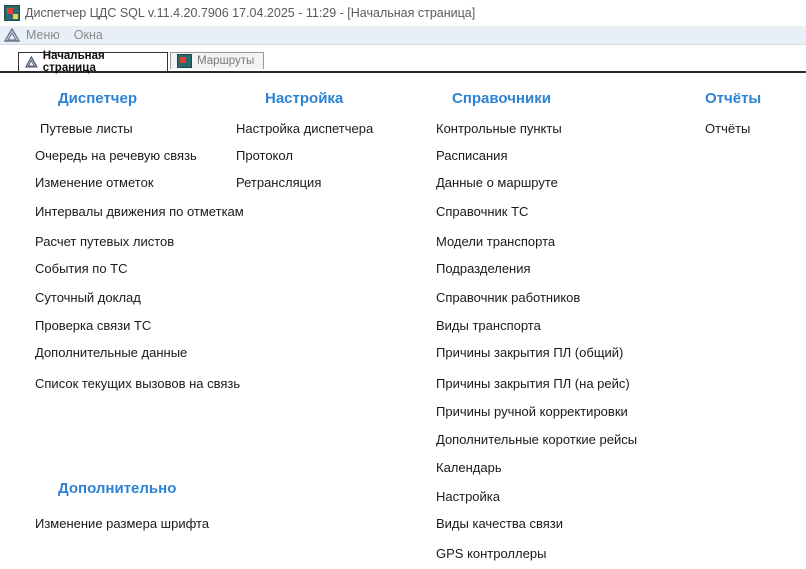 The height and width of the screenshot is (569, 806). Describe the element at coordinates (139, 211) in the screenshot. I see `link-intervals: Интервалы движения по отметкам` at that location.